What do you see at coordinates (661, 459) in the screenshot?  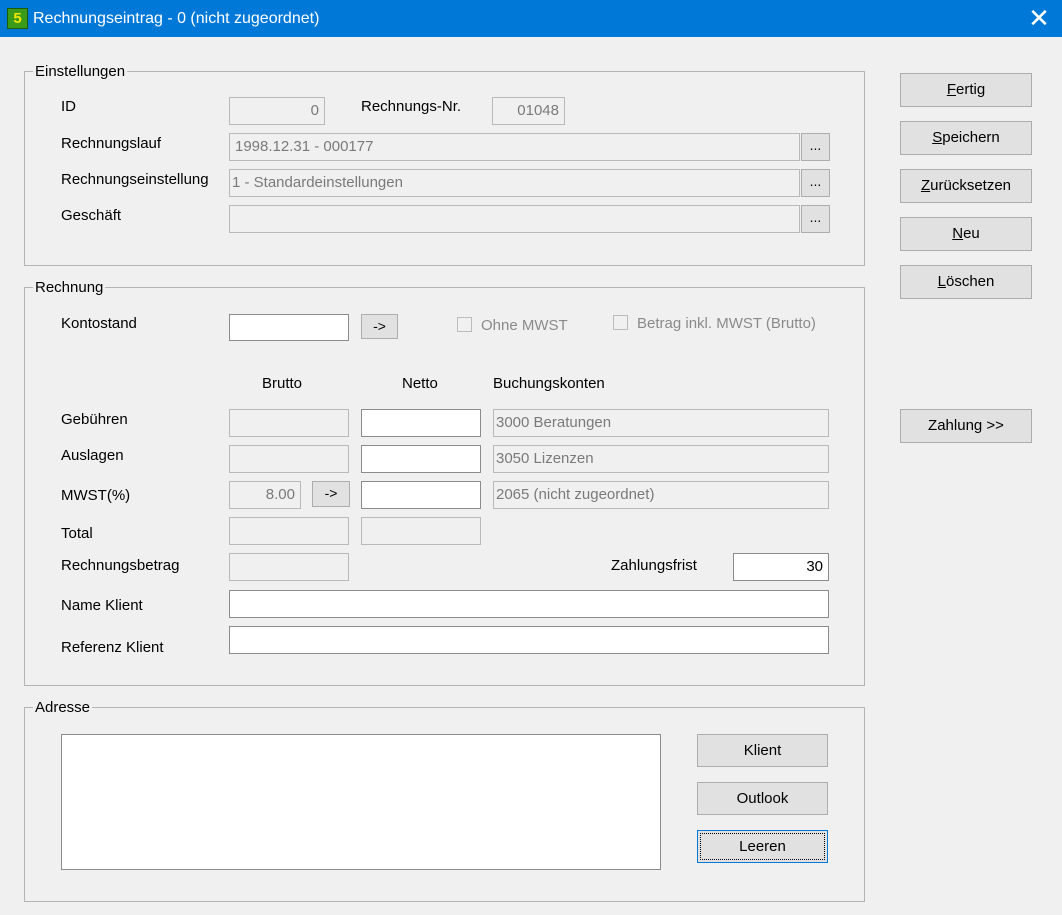 I see `auslagen-konto-field: 3050 Lizenzen` at bounding box center [661, 459].